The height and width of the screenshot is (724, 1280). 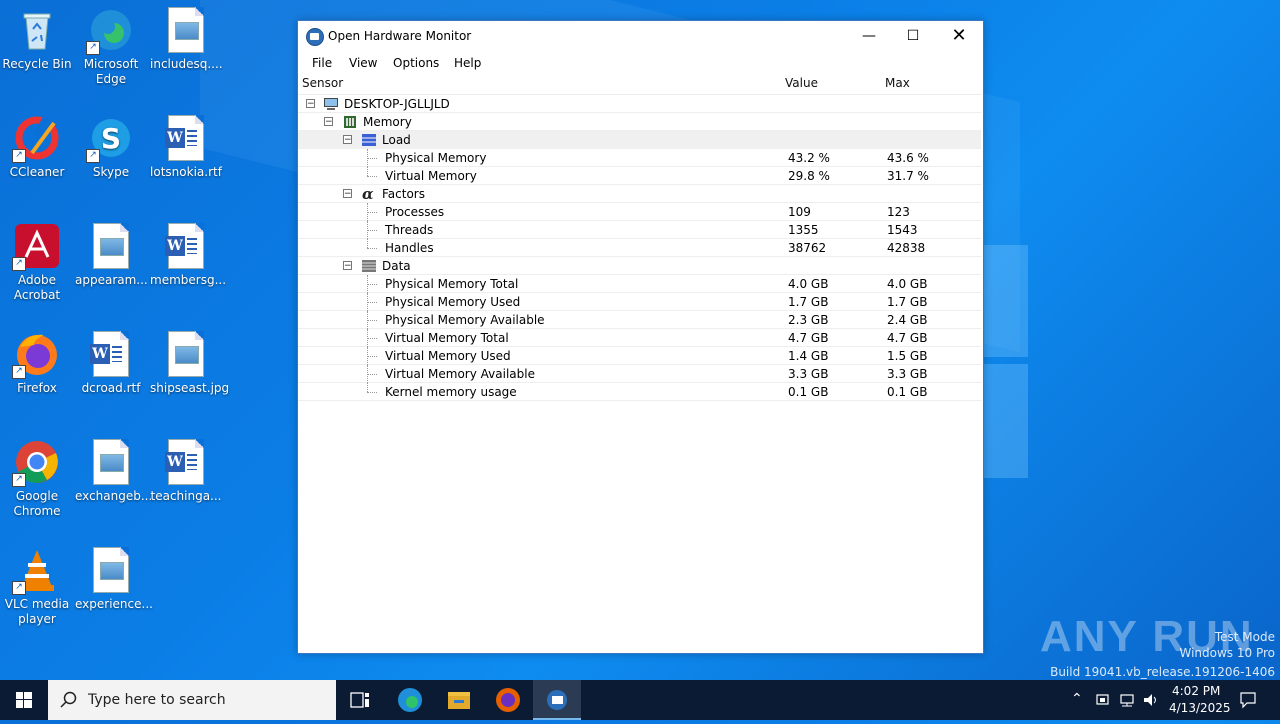 I want to click on factors-icon: α, so click(x=368, y=194).